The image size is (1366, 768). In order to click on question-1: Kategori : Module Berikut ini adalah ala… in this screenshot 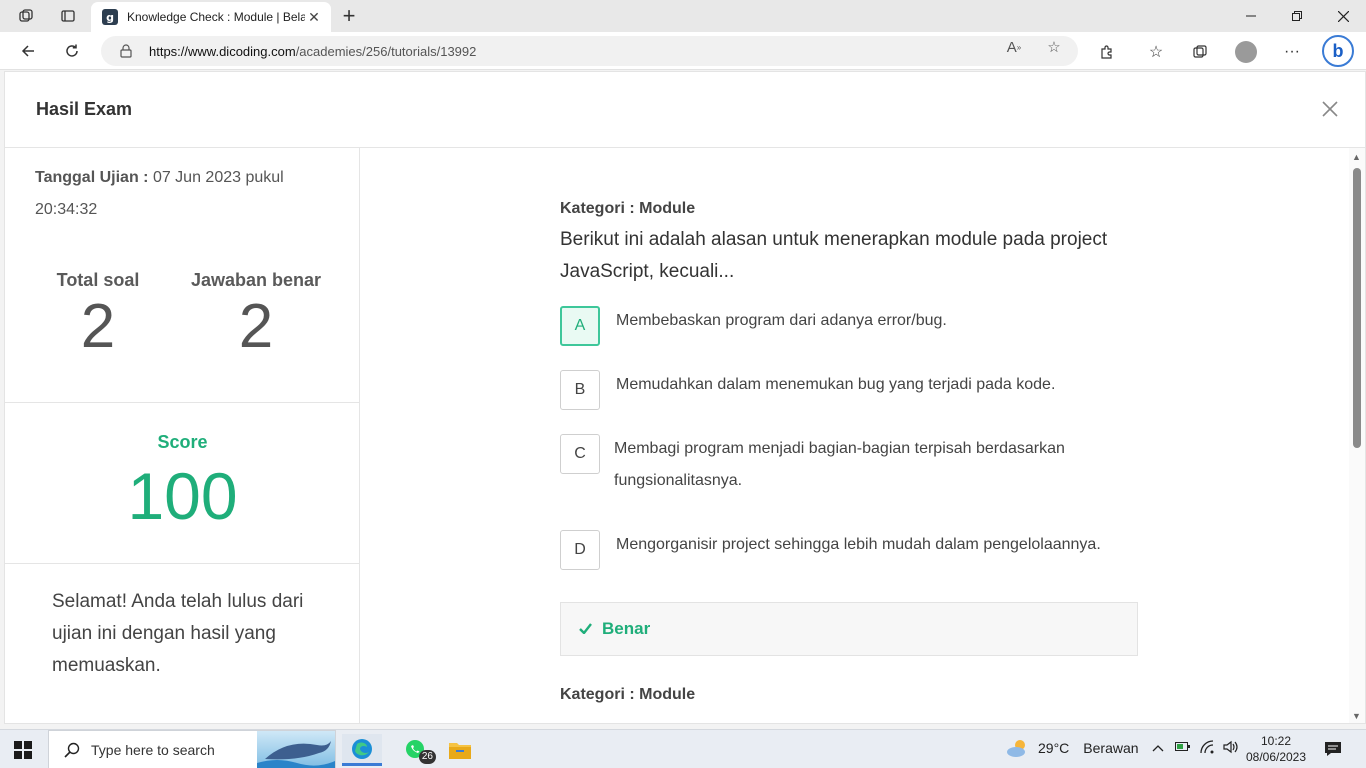, I will do `click(855, 244)`.